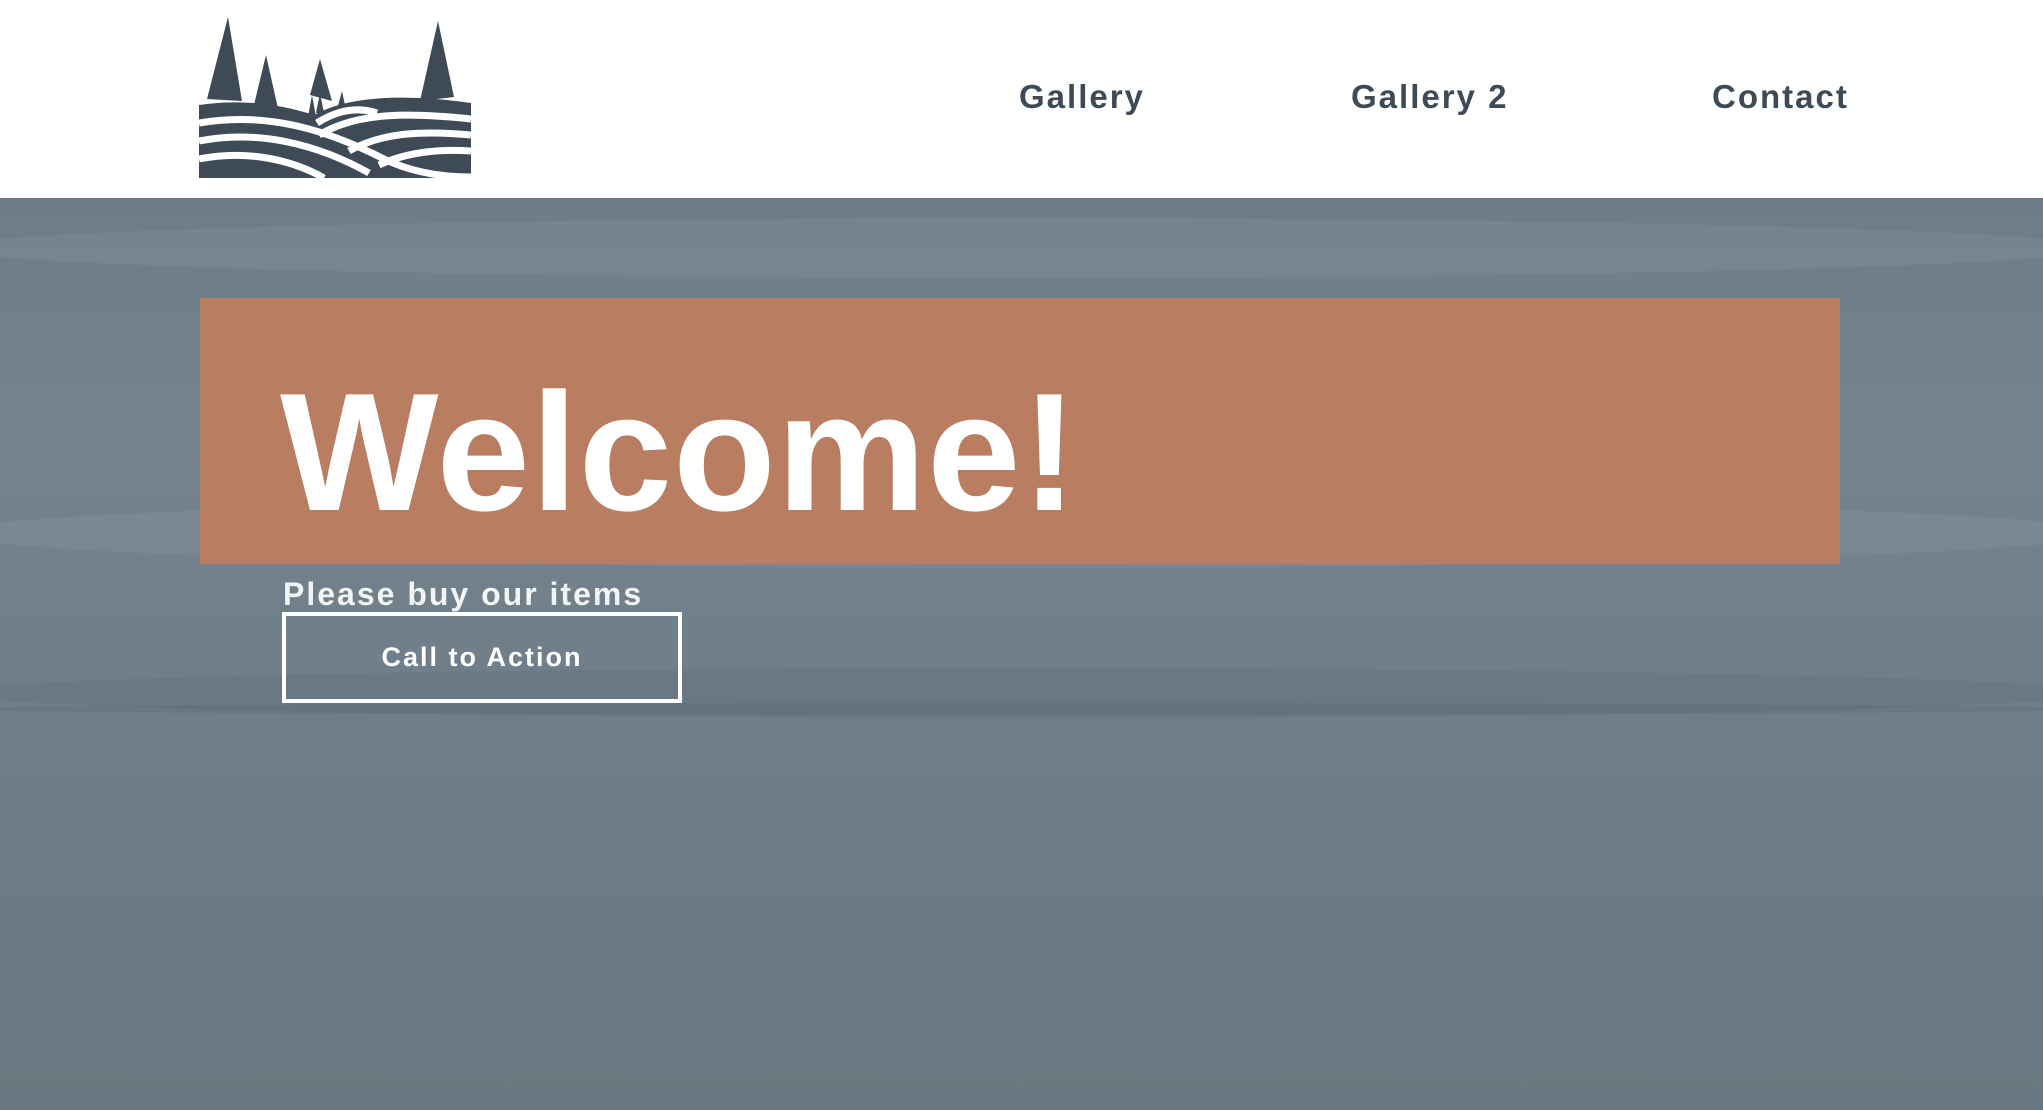 The width and height of the screenshot is (2043, 1110). What do you see at coordinates (335, 96) in the screenshot?
I see `trees-and-hills-logo-icon` at bounding box center [335, 96].